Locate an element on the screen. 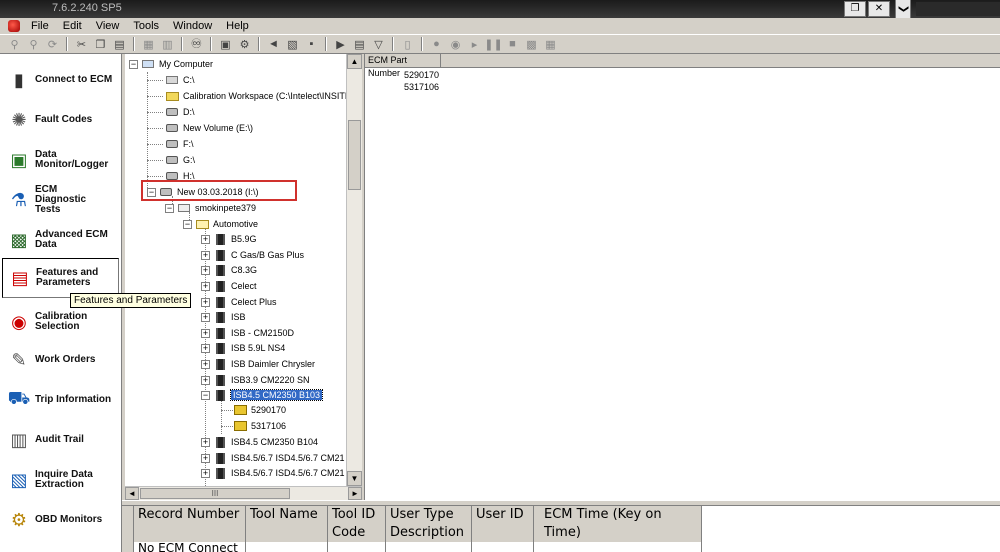  restore-button: ❐ is located at coordinates (855, 9).